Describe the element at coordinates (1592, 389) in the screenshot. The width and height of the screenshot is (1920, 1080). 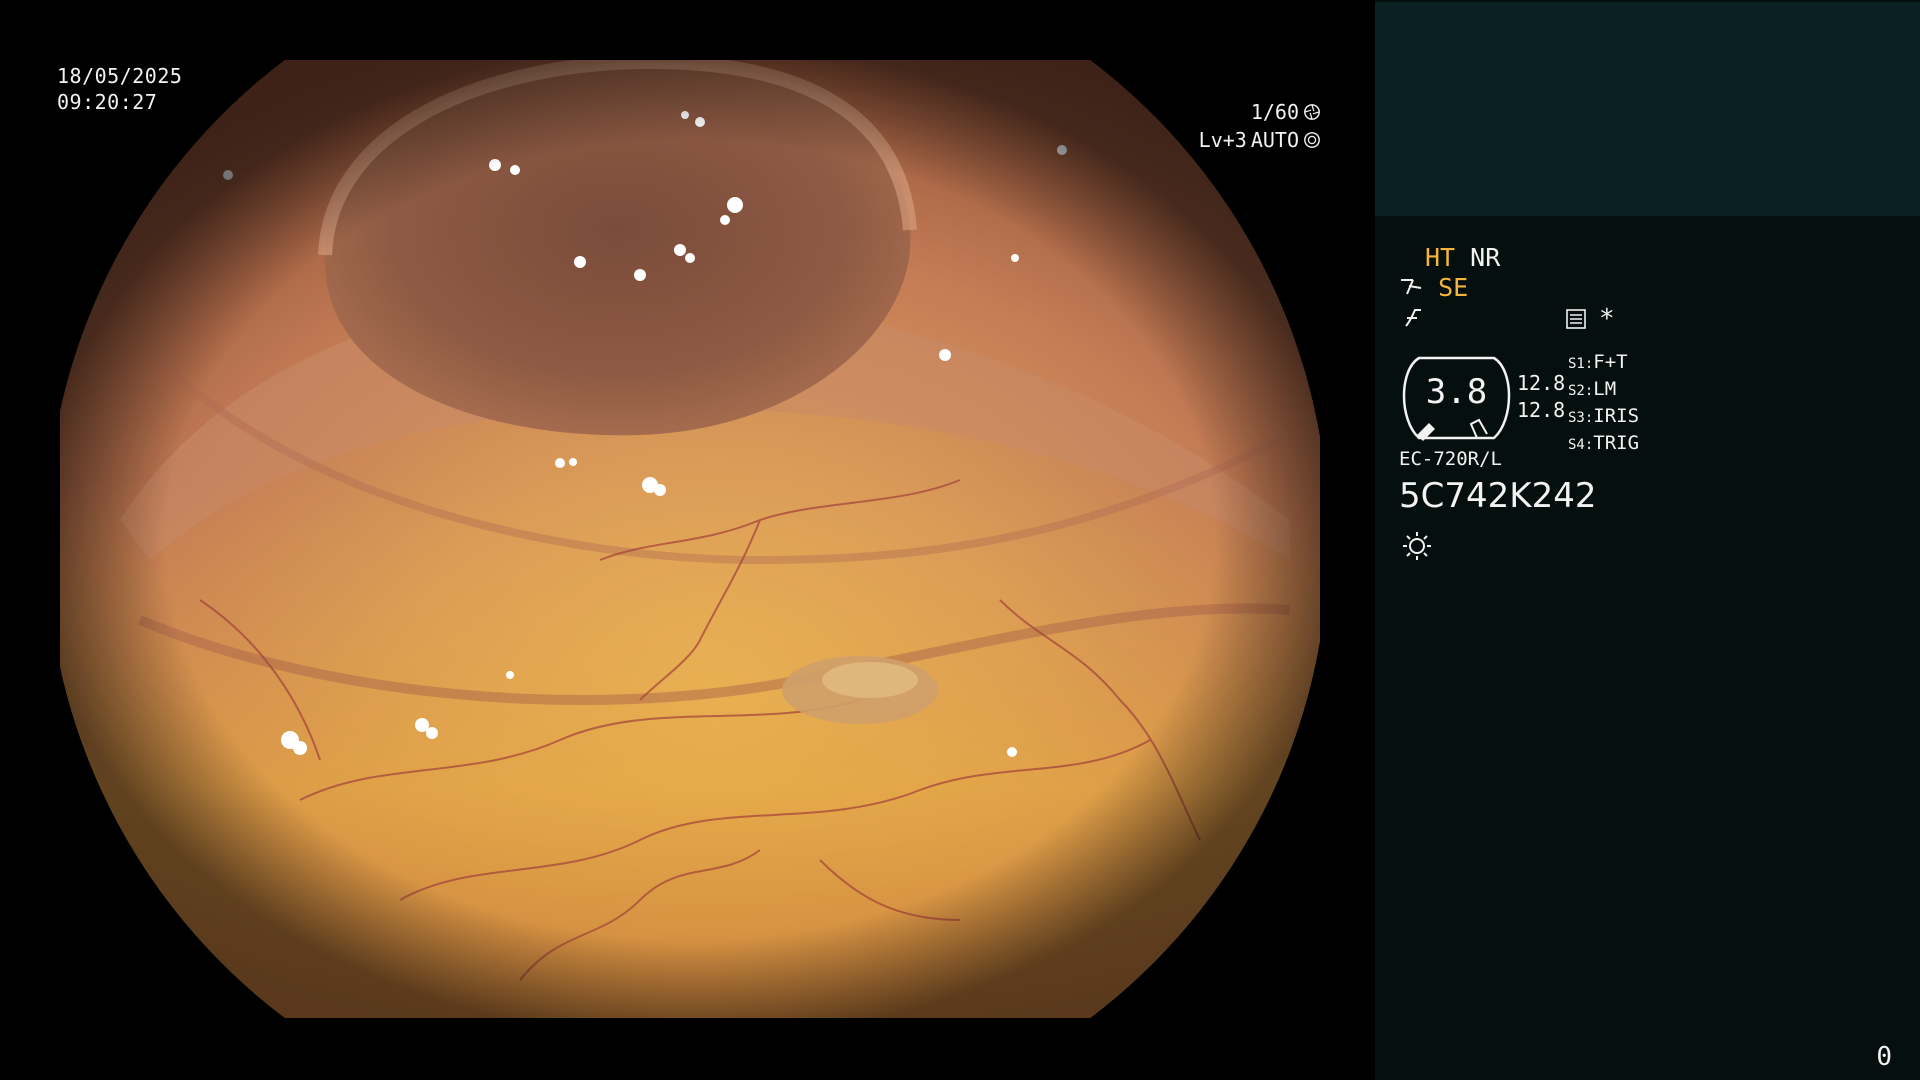
I see `switch-row: S2:LM` at that location.